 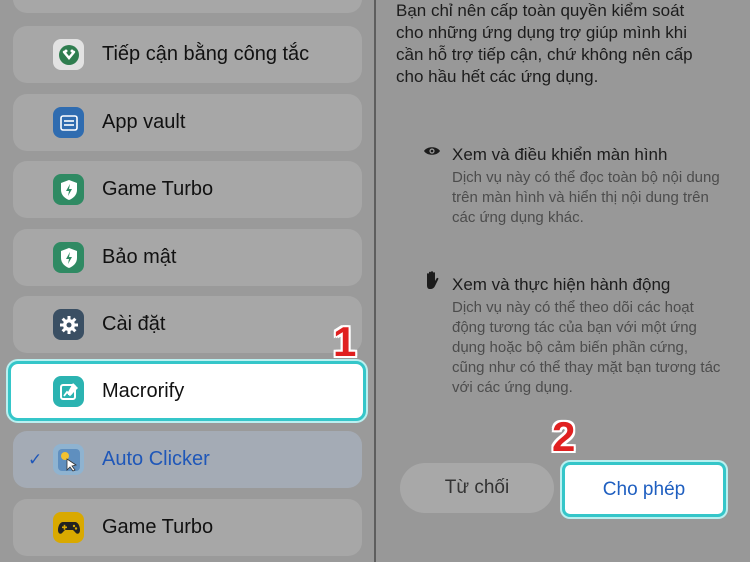 What do you see at coordinates (345, 341) in the screenshot?
I see `step-badge-1: 1` at bounding box center [345, 341].